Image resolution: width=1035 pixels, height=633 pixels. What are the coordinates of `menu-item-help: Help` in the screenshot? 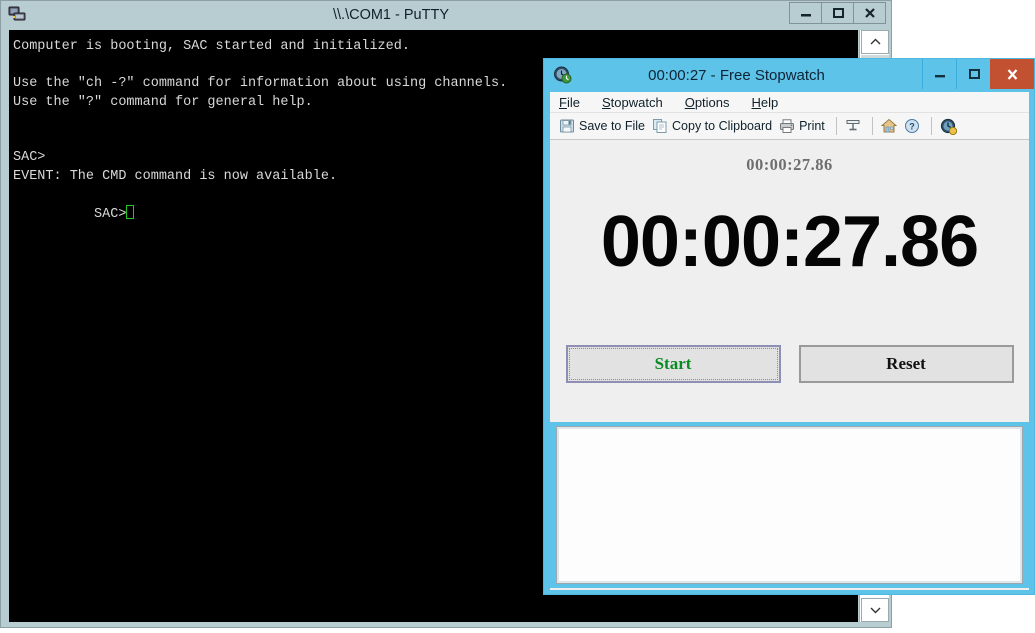 It's located at (765, 102).